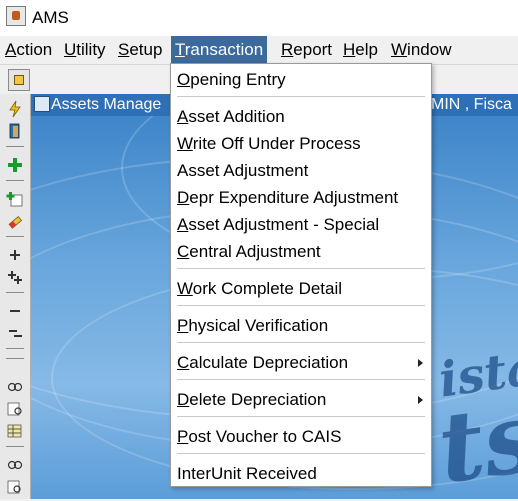 The height and width of the screenshot is (501, 518). Describe the element at coordinates (299, 225) in the screenshot. I see `menu-item-asset-adjustment-special: Asset Adjustment - Special` at that location.